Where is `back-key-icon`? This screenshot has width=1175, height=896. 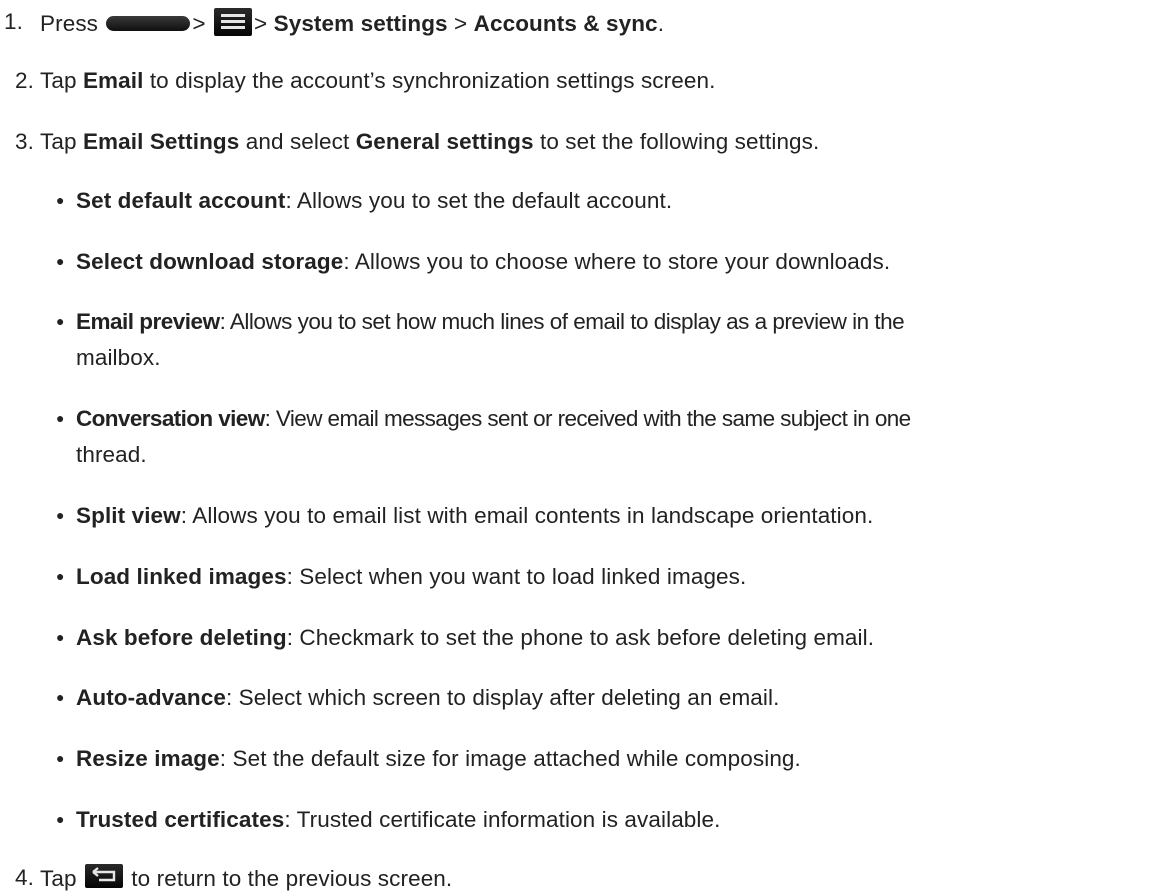
back-key-icon is located at coordinates (103, 876).